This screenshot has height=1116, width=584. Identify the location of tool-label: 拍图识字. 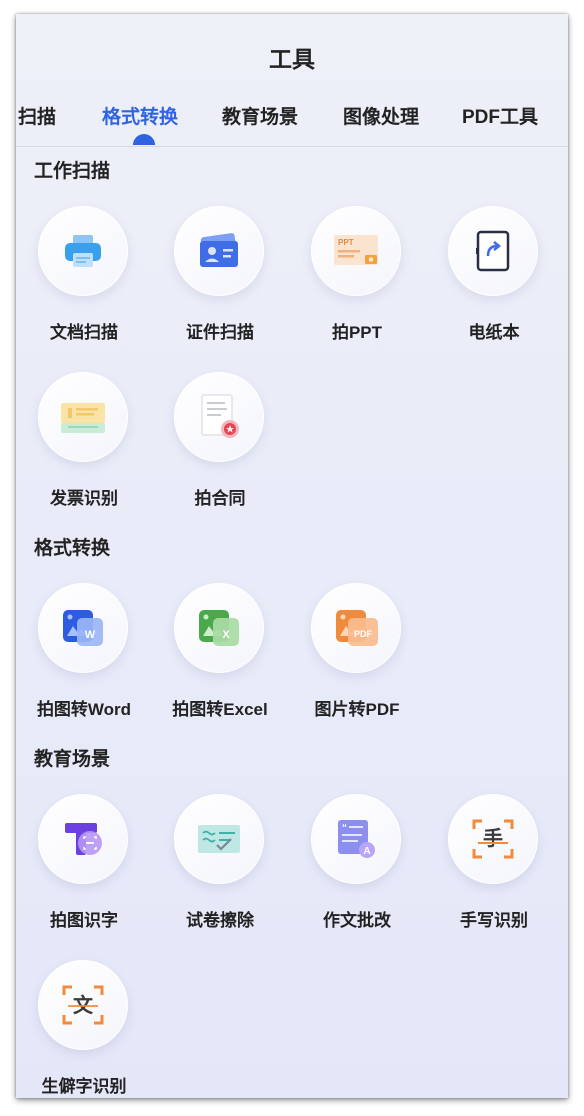
(84, 920).